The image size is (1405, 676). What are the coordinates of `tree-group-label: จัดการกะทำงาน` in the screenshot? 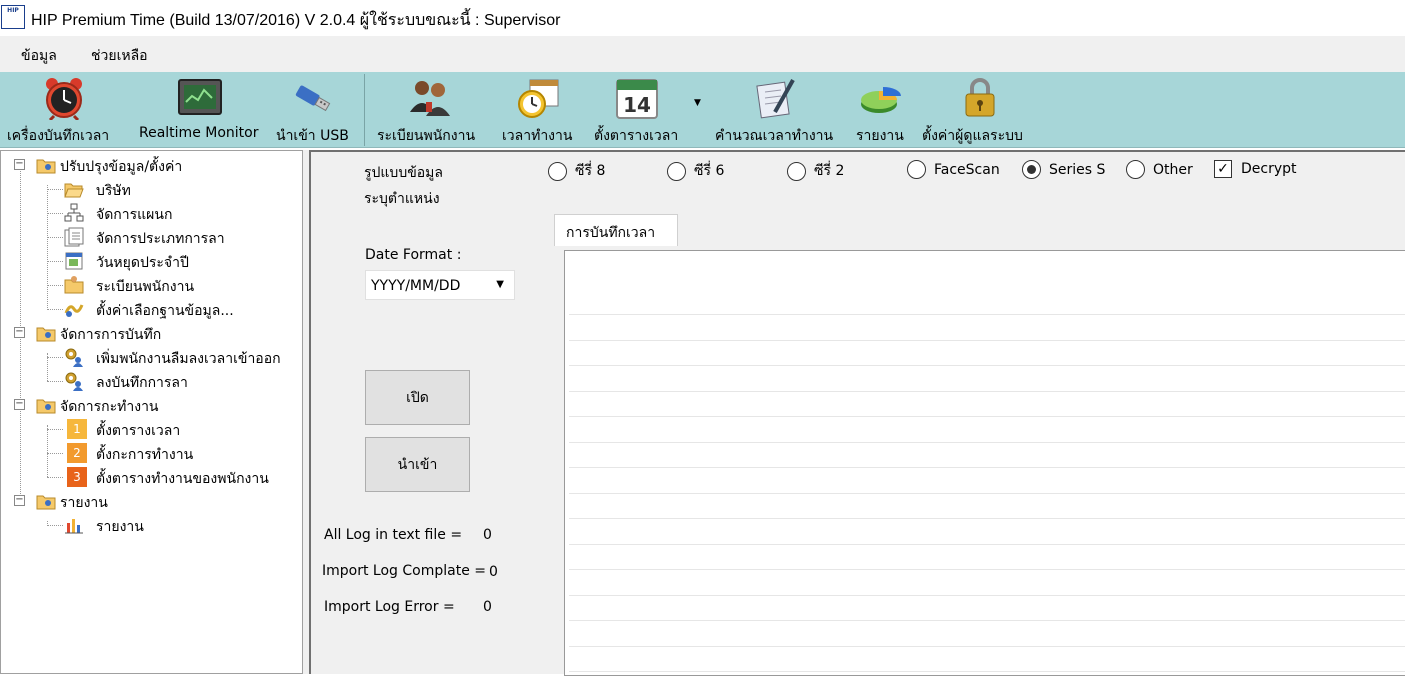 It's located at (109, 407).